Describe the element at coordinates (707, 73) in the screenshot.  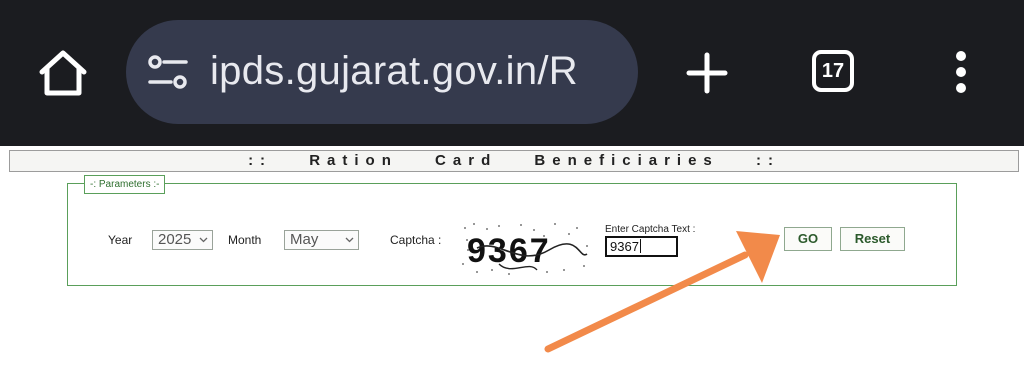
I see `new-tab-icon` at that location.